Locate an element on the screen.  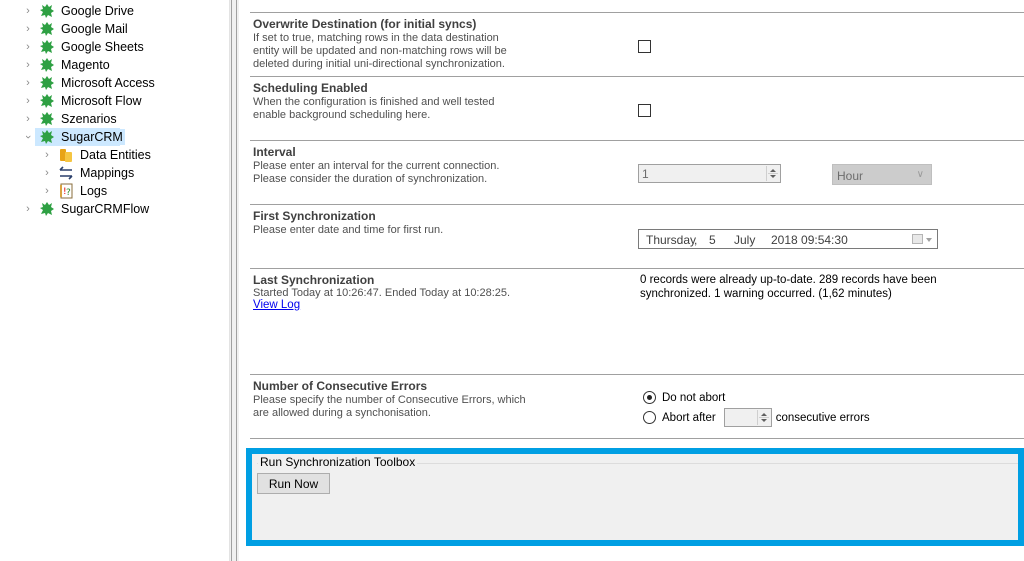
run-sync-toolbox-highlight: Run Synchronization Toolbox Run Now is located at coordinates (635, 497).